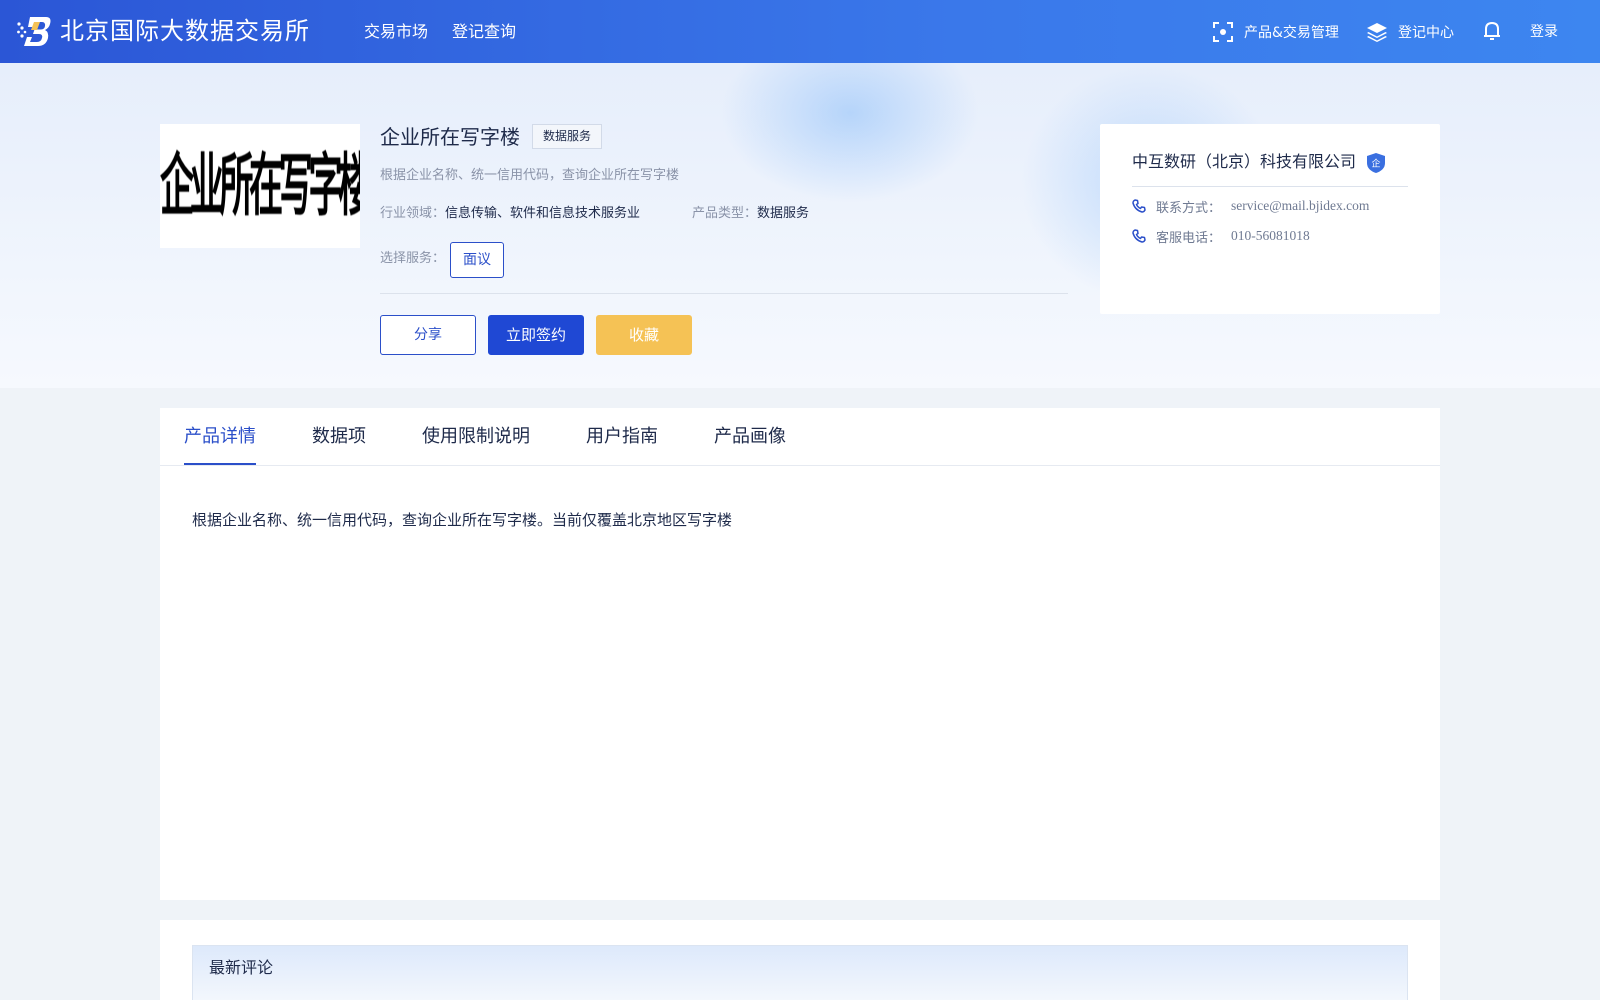 This screenshot has width=1600, height=1000. I want to click on contact-email: service@mail.bjidex.com, so click(1300, 206).